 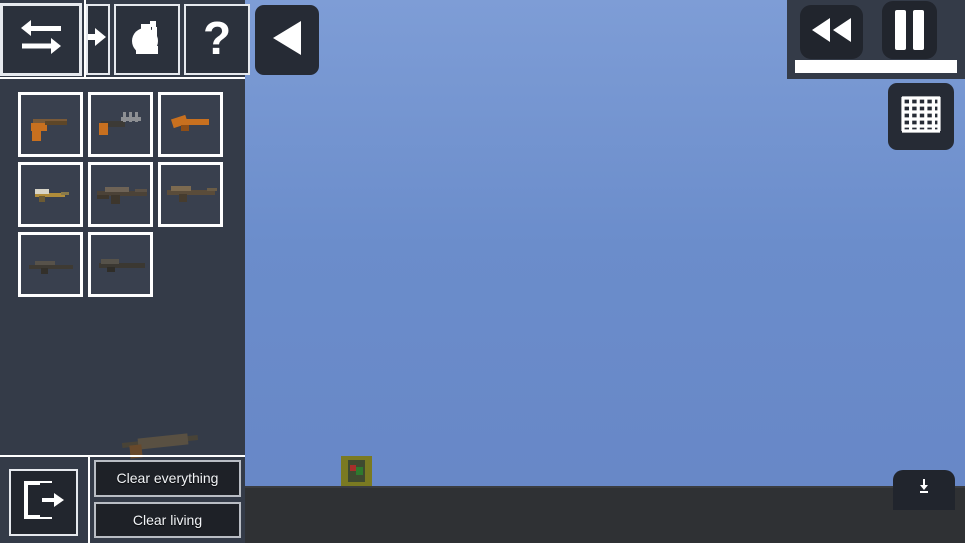 I want to click on clear-button-group: Clear everything Clear living, so click(x=166, y=499).